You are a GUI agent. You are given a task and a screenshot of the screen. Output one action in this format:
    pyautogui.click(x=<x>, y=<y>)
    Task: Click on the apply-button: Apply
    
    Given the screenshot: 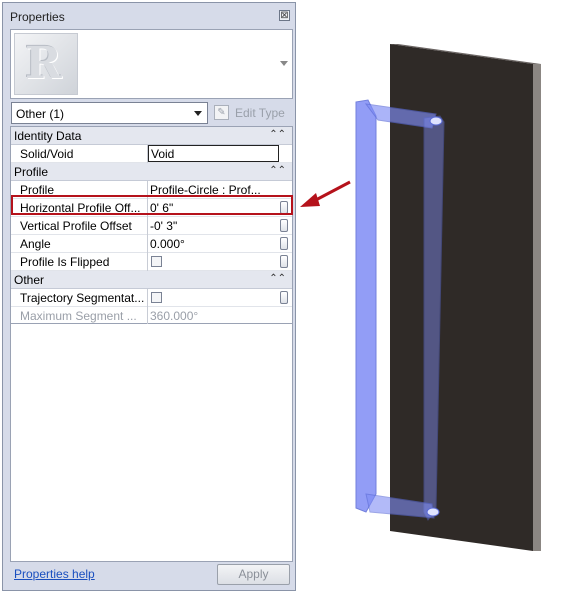 What is the action you would take?
    pyautogui.click(x=253, y=574)
    